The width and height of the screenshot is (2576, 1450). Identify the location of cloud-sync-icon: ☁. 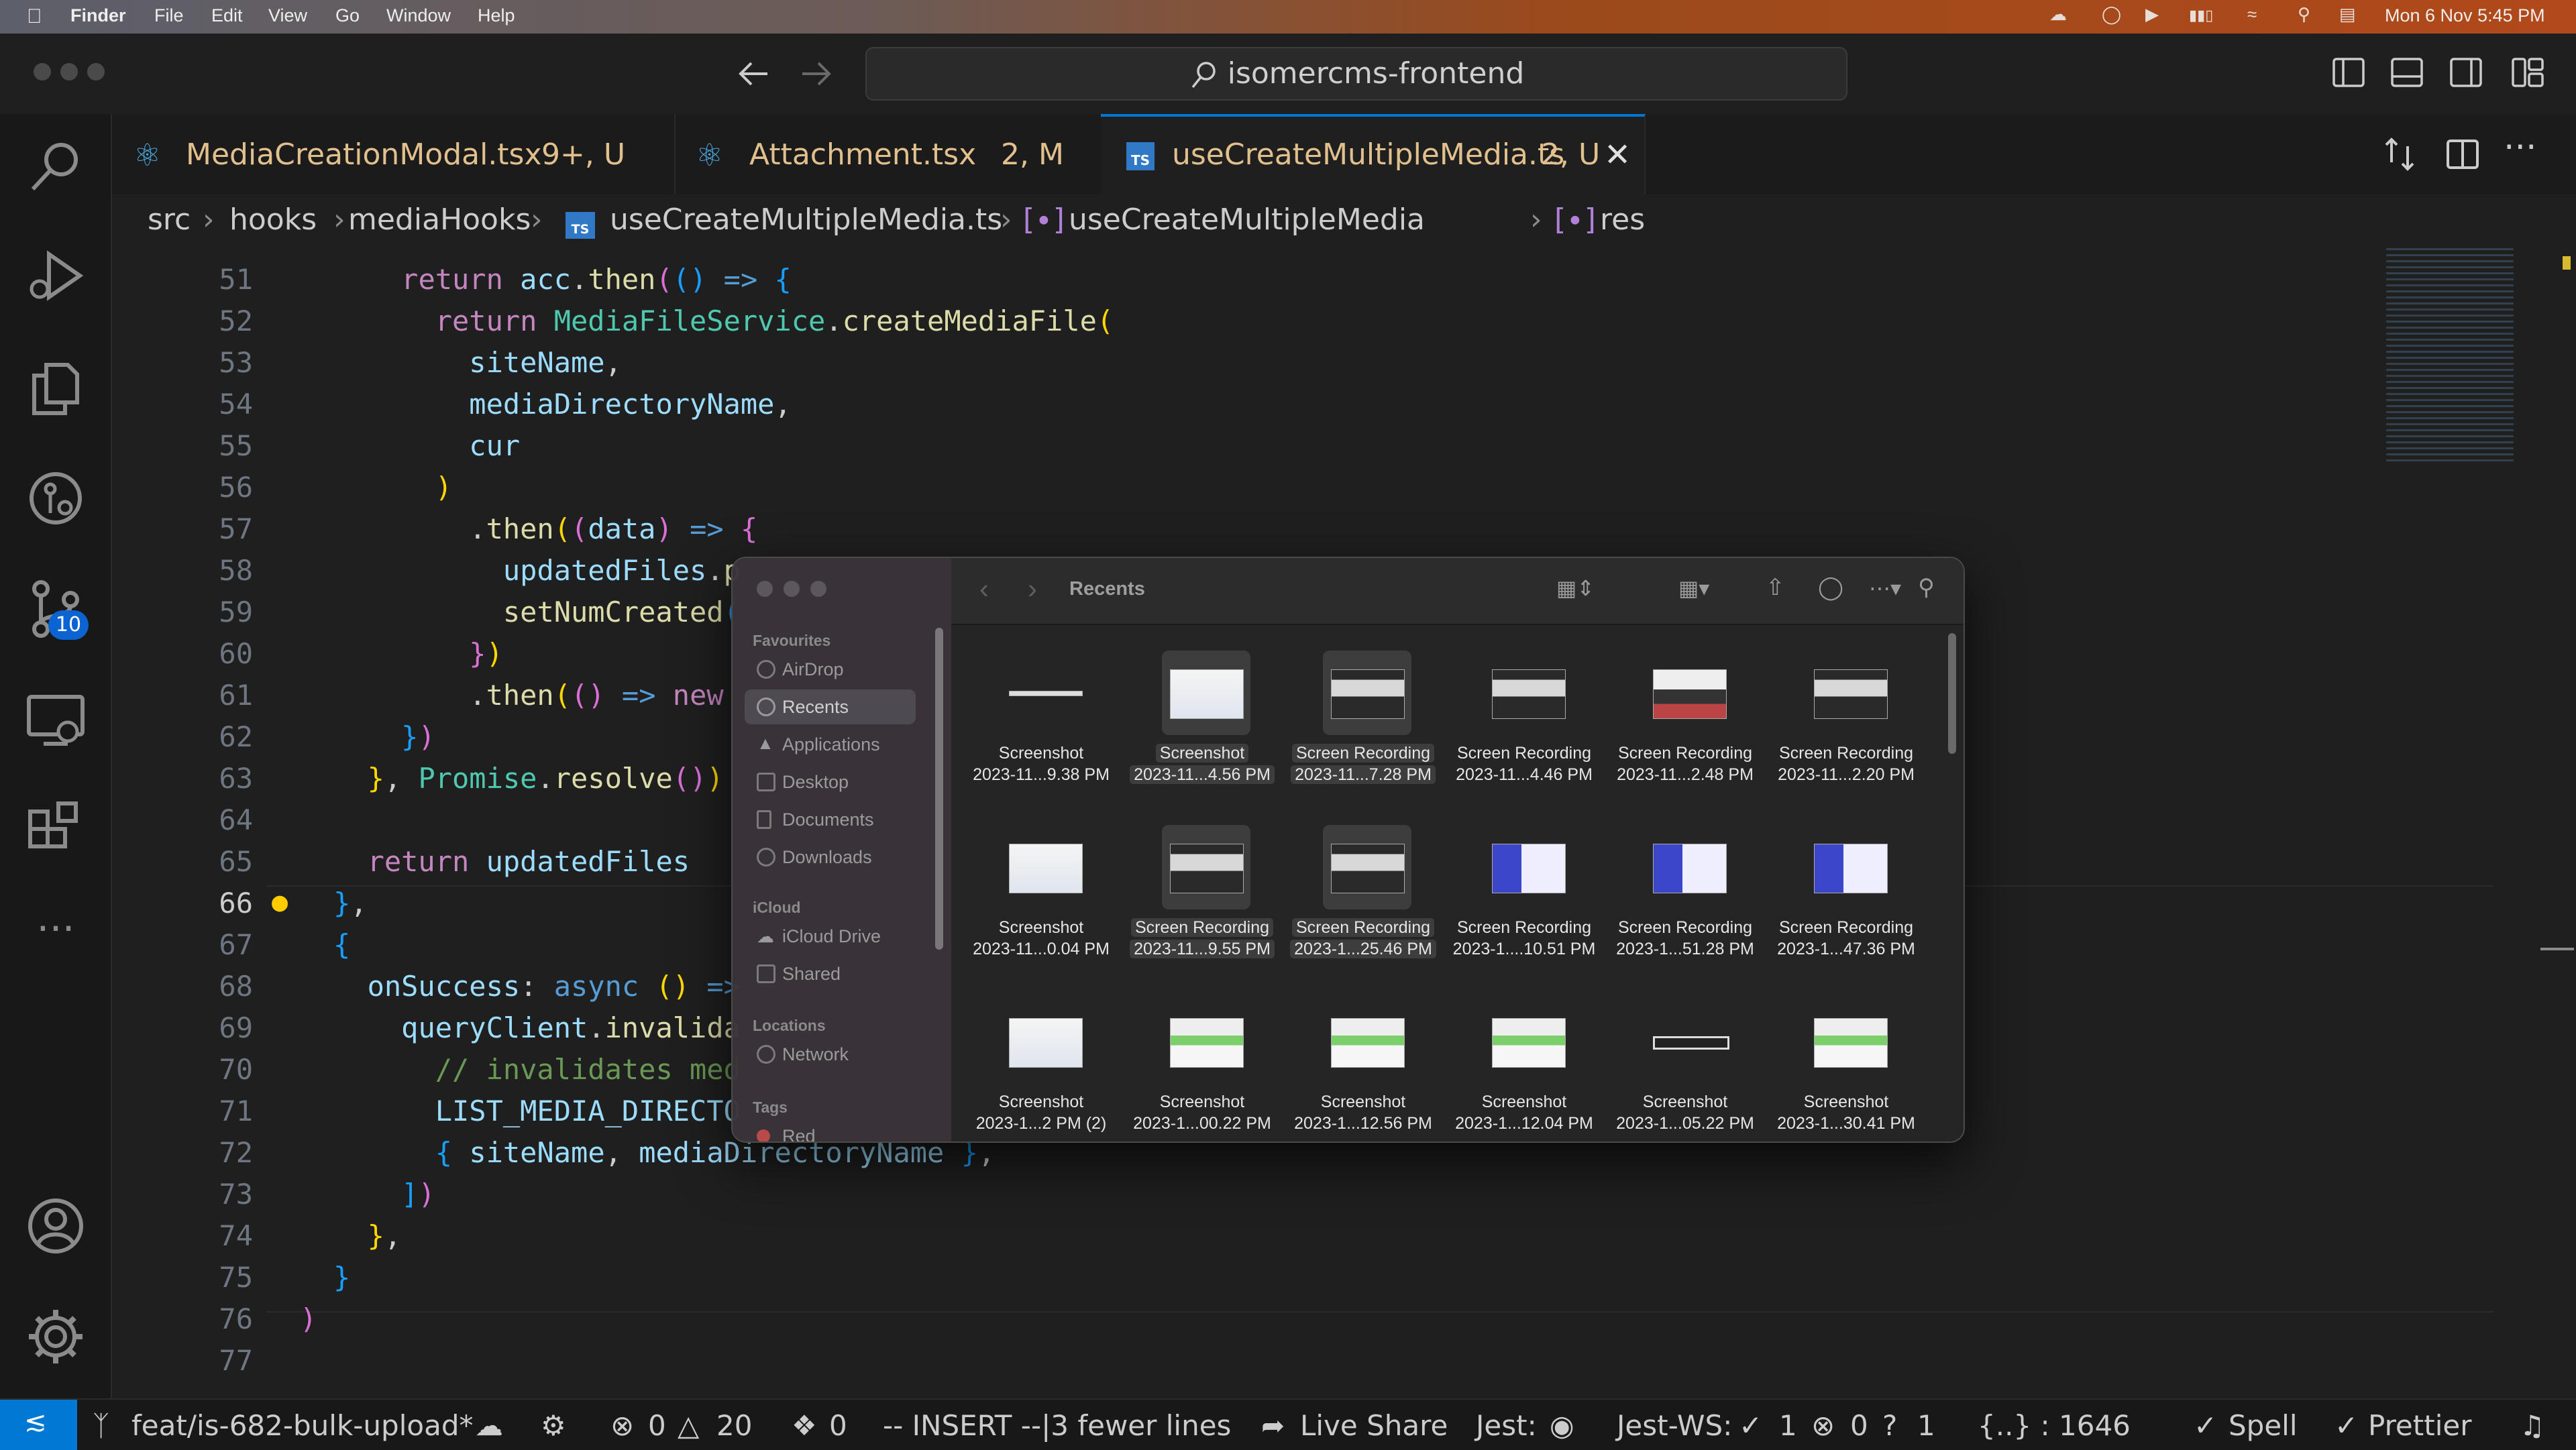
(489, 1425).